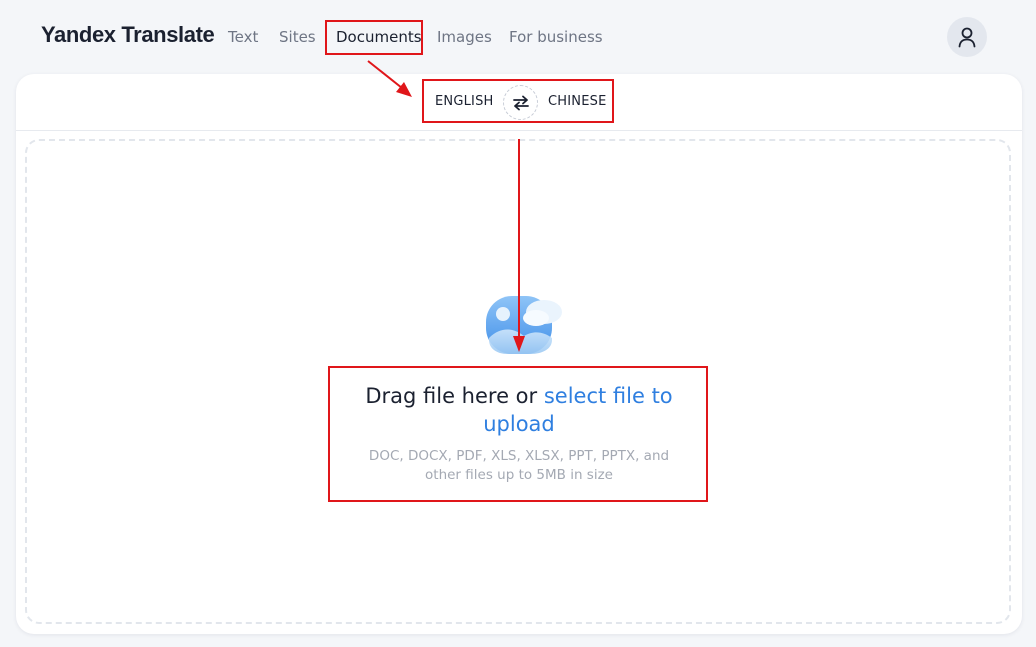 Image resolution: width=1036 pixels, height=647 pixels. What do you see at coordinates (577, 101) in the screenshot?
I see `target-language: CHINESE` at bounding box center [577, 101].